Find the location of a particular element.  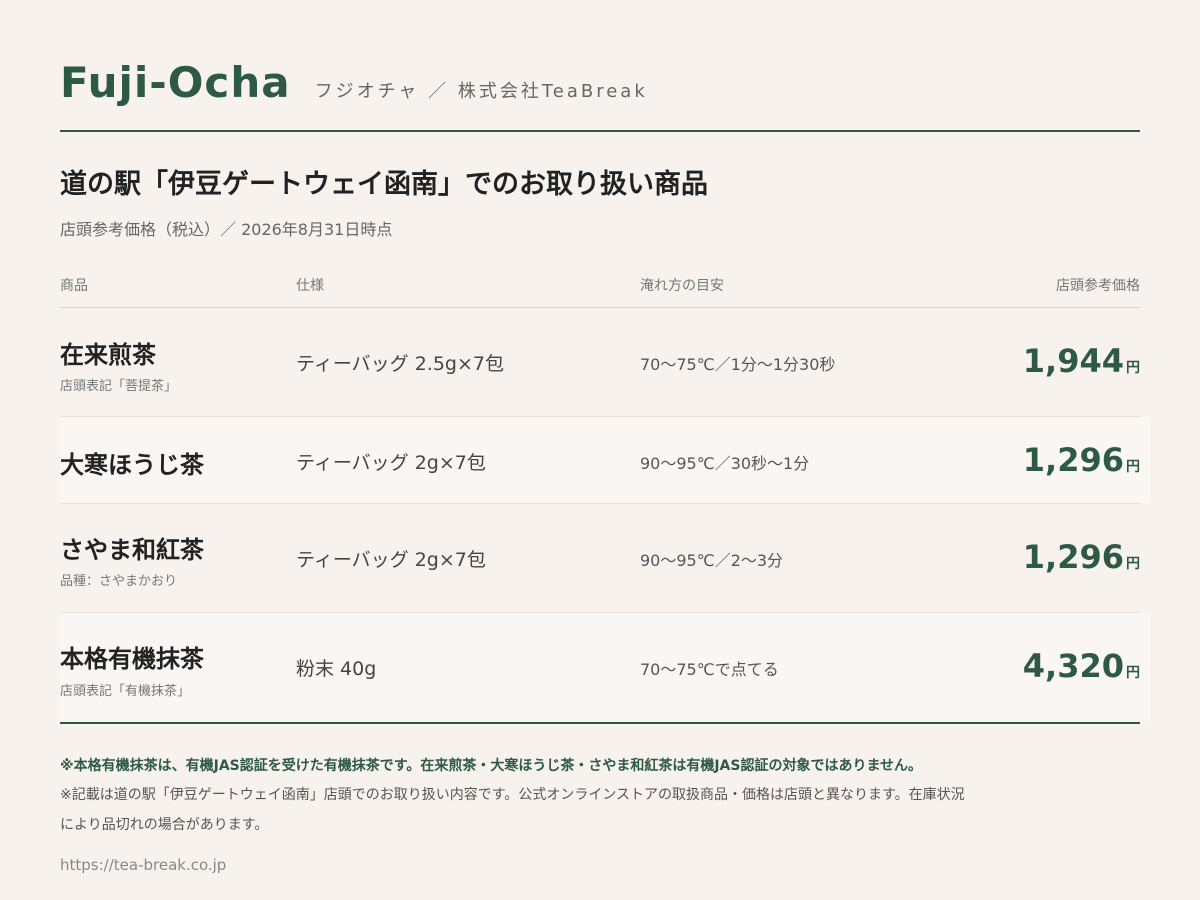

product-spec: 粉末 40g is located at coordinates (336, 669).